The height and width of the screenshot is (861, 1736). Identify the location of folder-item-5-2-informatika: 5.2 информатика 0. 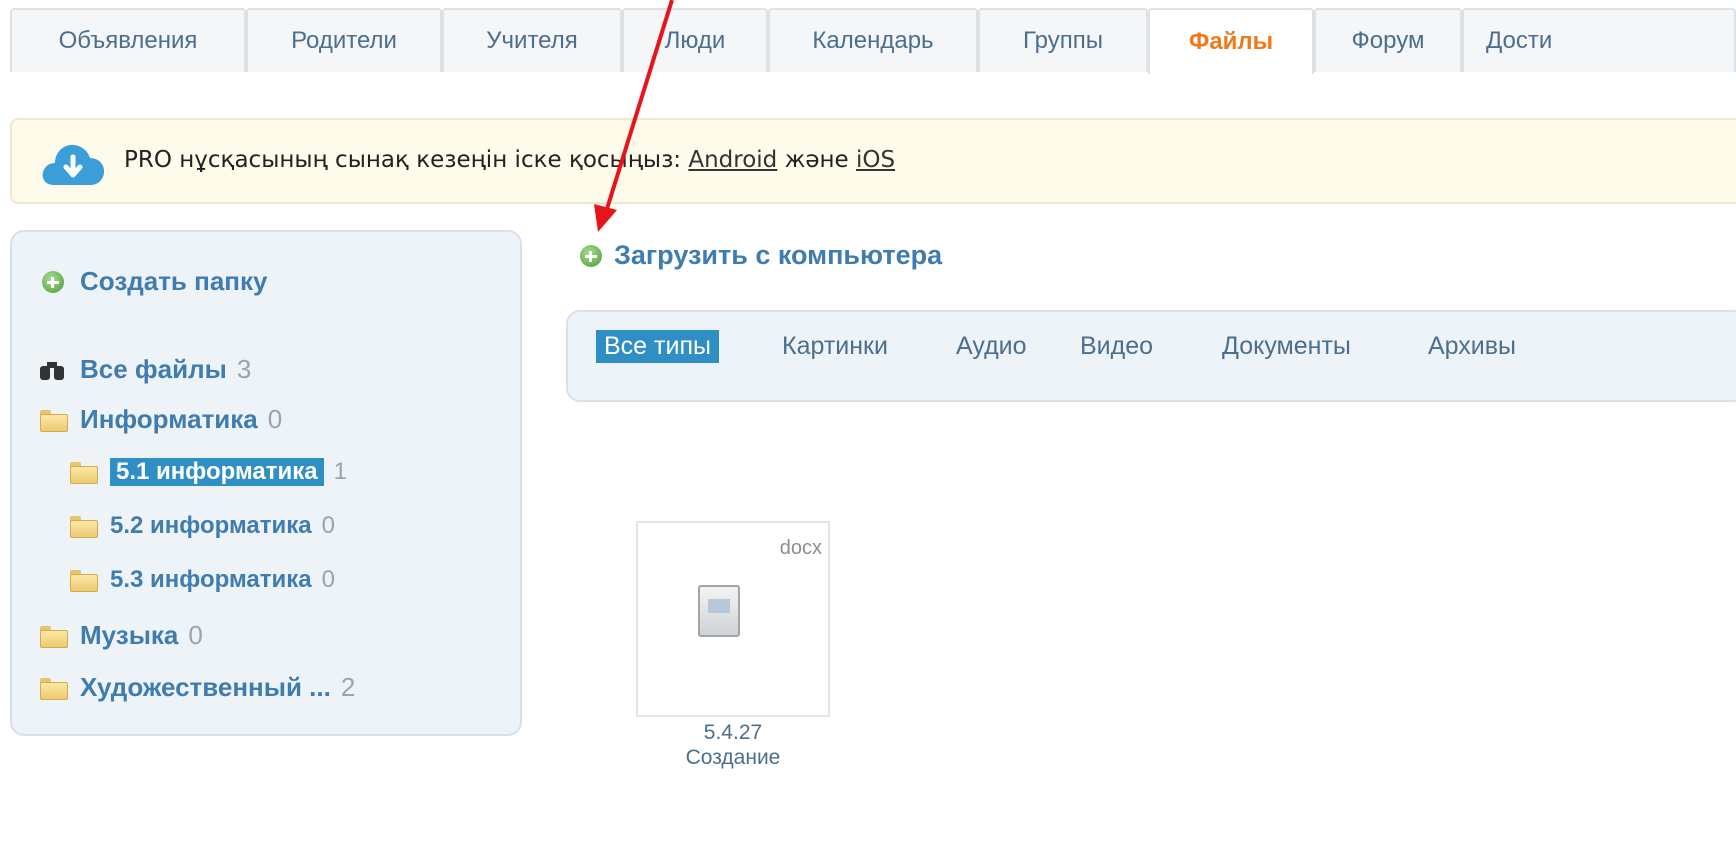
(202, 526).